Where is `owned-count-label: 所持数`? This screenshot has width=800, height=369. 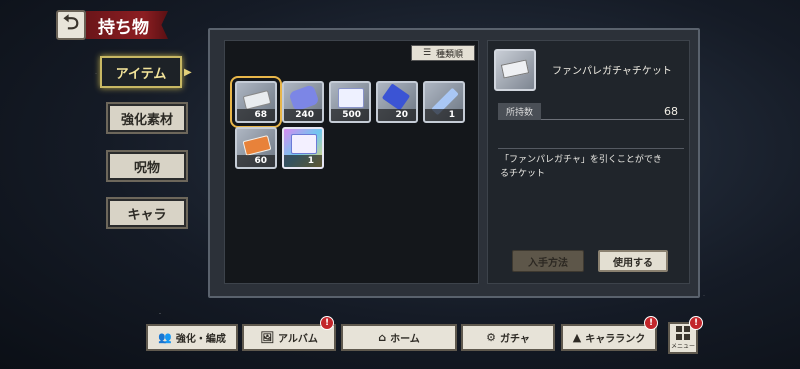
owned-count-label: 所持数 is located at coordinates (520, 111).